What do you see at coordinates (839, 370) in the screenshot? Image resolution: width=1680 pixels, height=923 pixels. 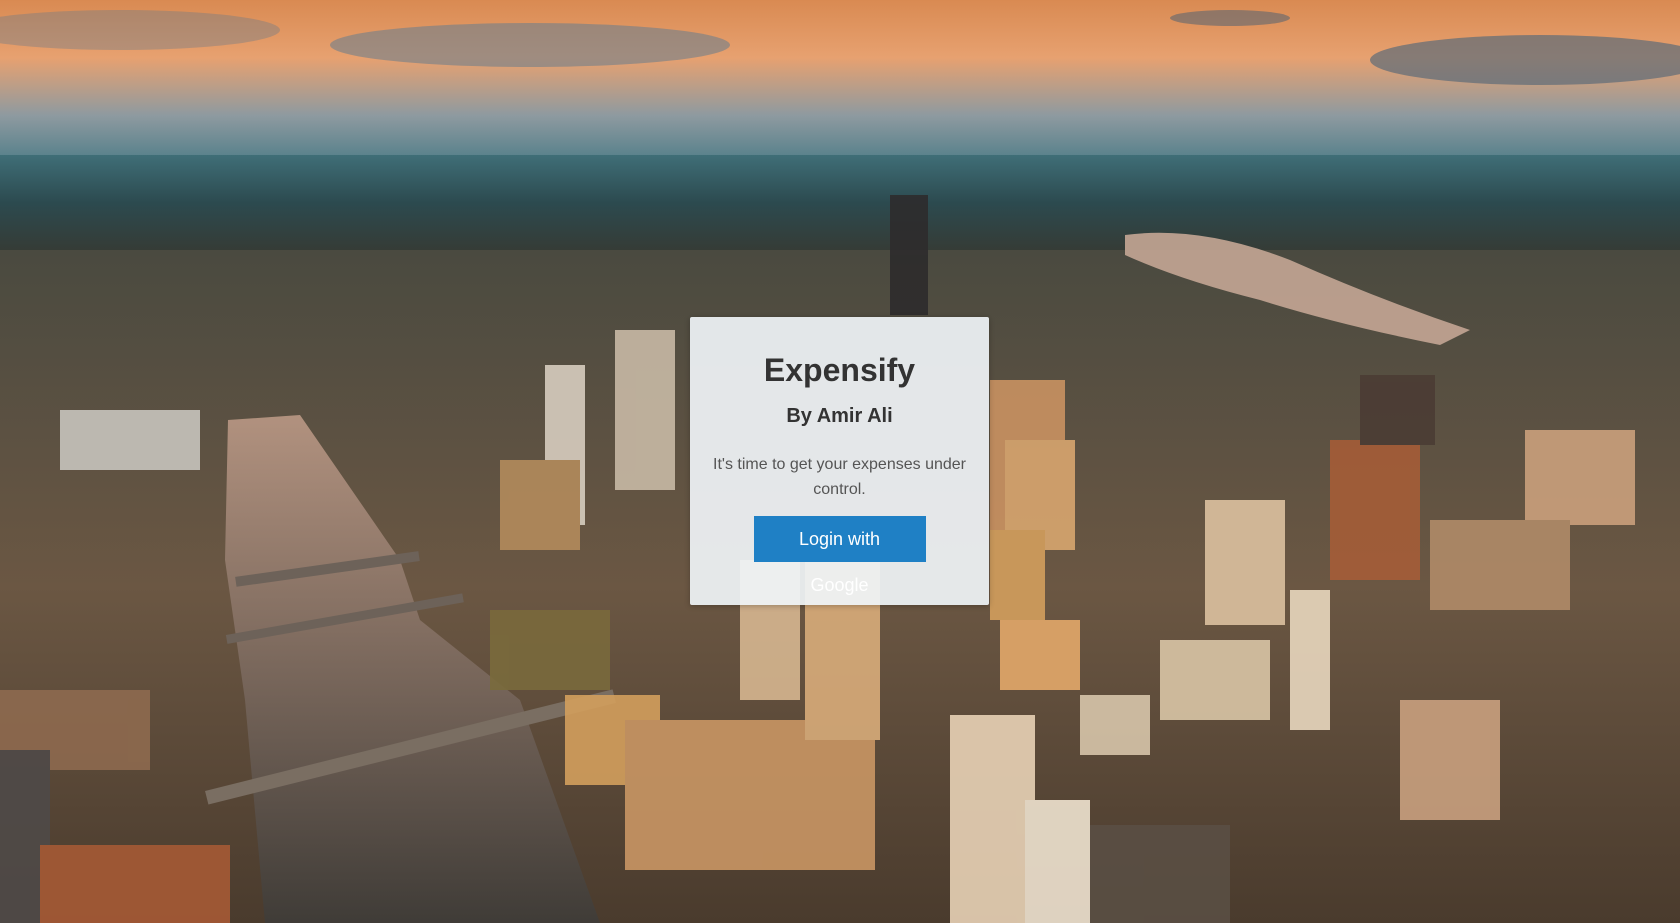 I see `app-title: Expensify` at bounding box center [839, 370].